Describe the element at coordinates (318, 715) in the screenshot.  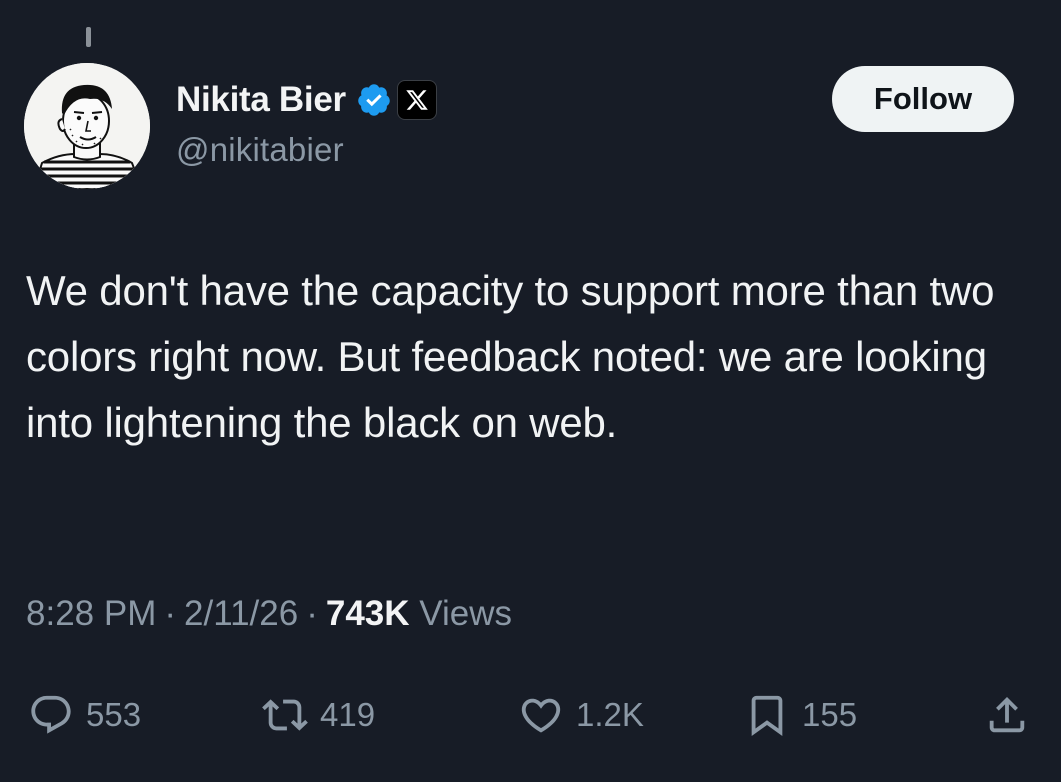
I see `repost-button: 419` at that location.